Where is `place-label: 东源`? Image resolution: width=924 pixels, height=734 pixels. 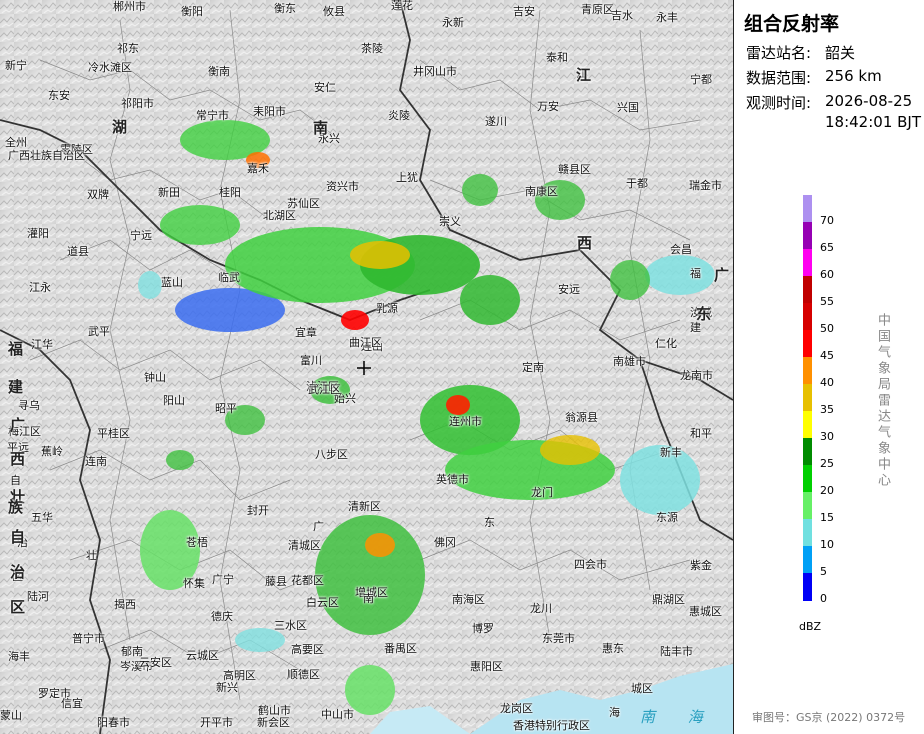 place-label: 东源 is located at coordinates (667, 517).